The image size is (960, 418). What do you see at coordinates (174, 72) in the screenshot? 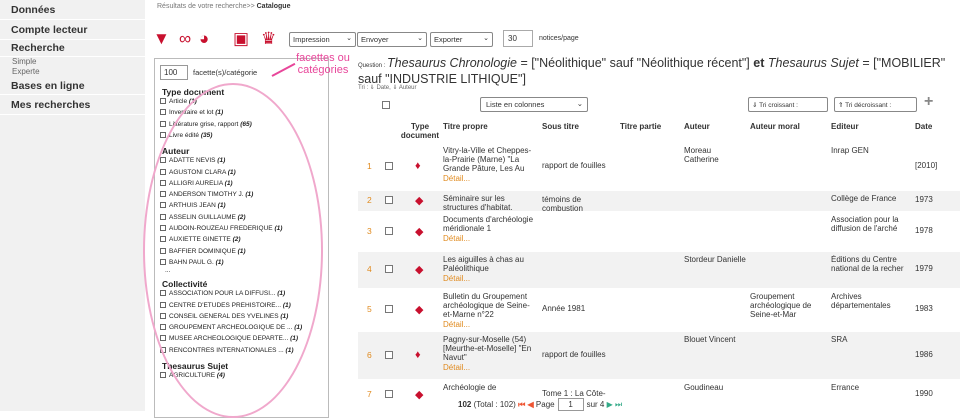
I see `facet-count-input: 100` at bounding box center [174, 72].